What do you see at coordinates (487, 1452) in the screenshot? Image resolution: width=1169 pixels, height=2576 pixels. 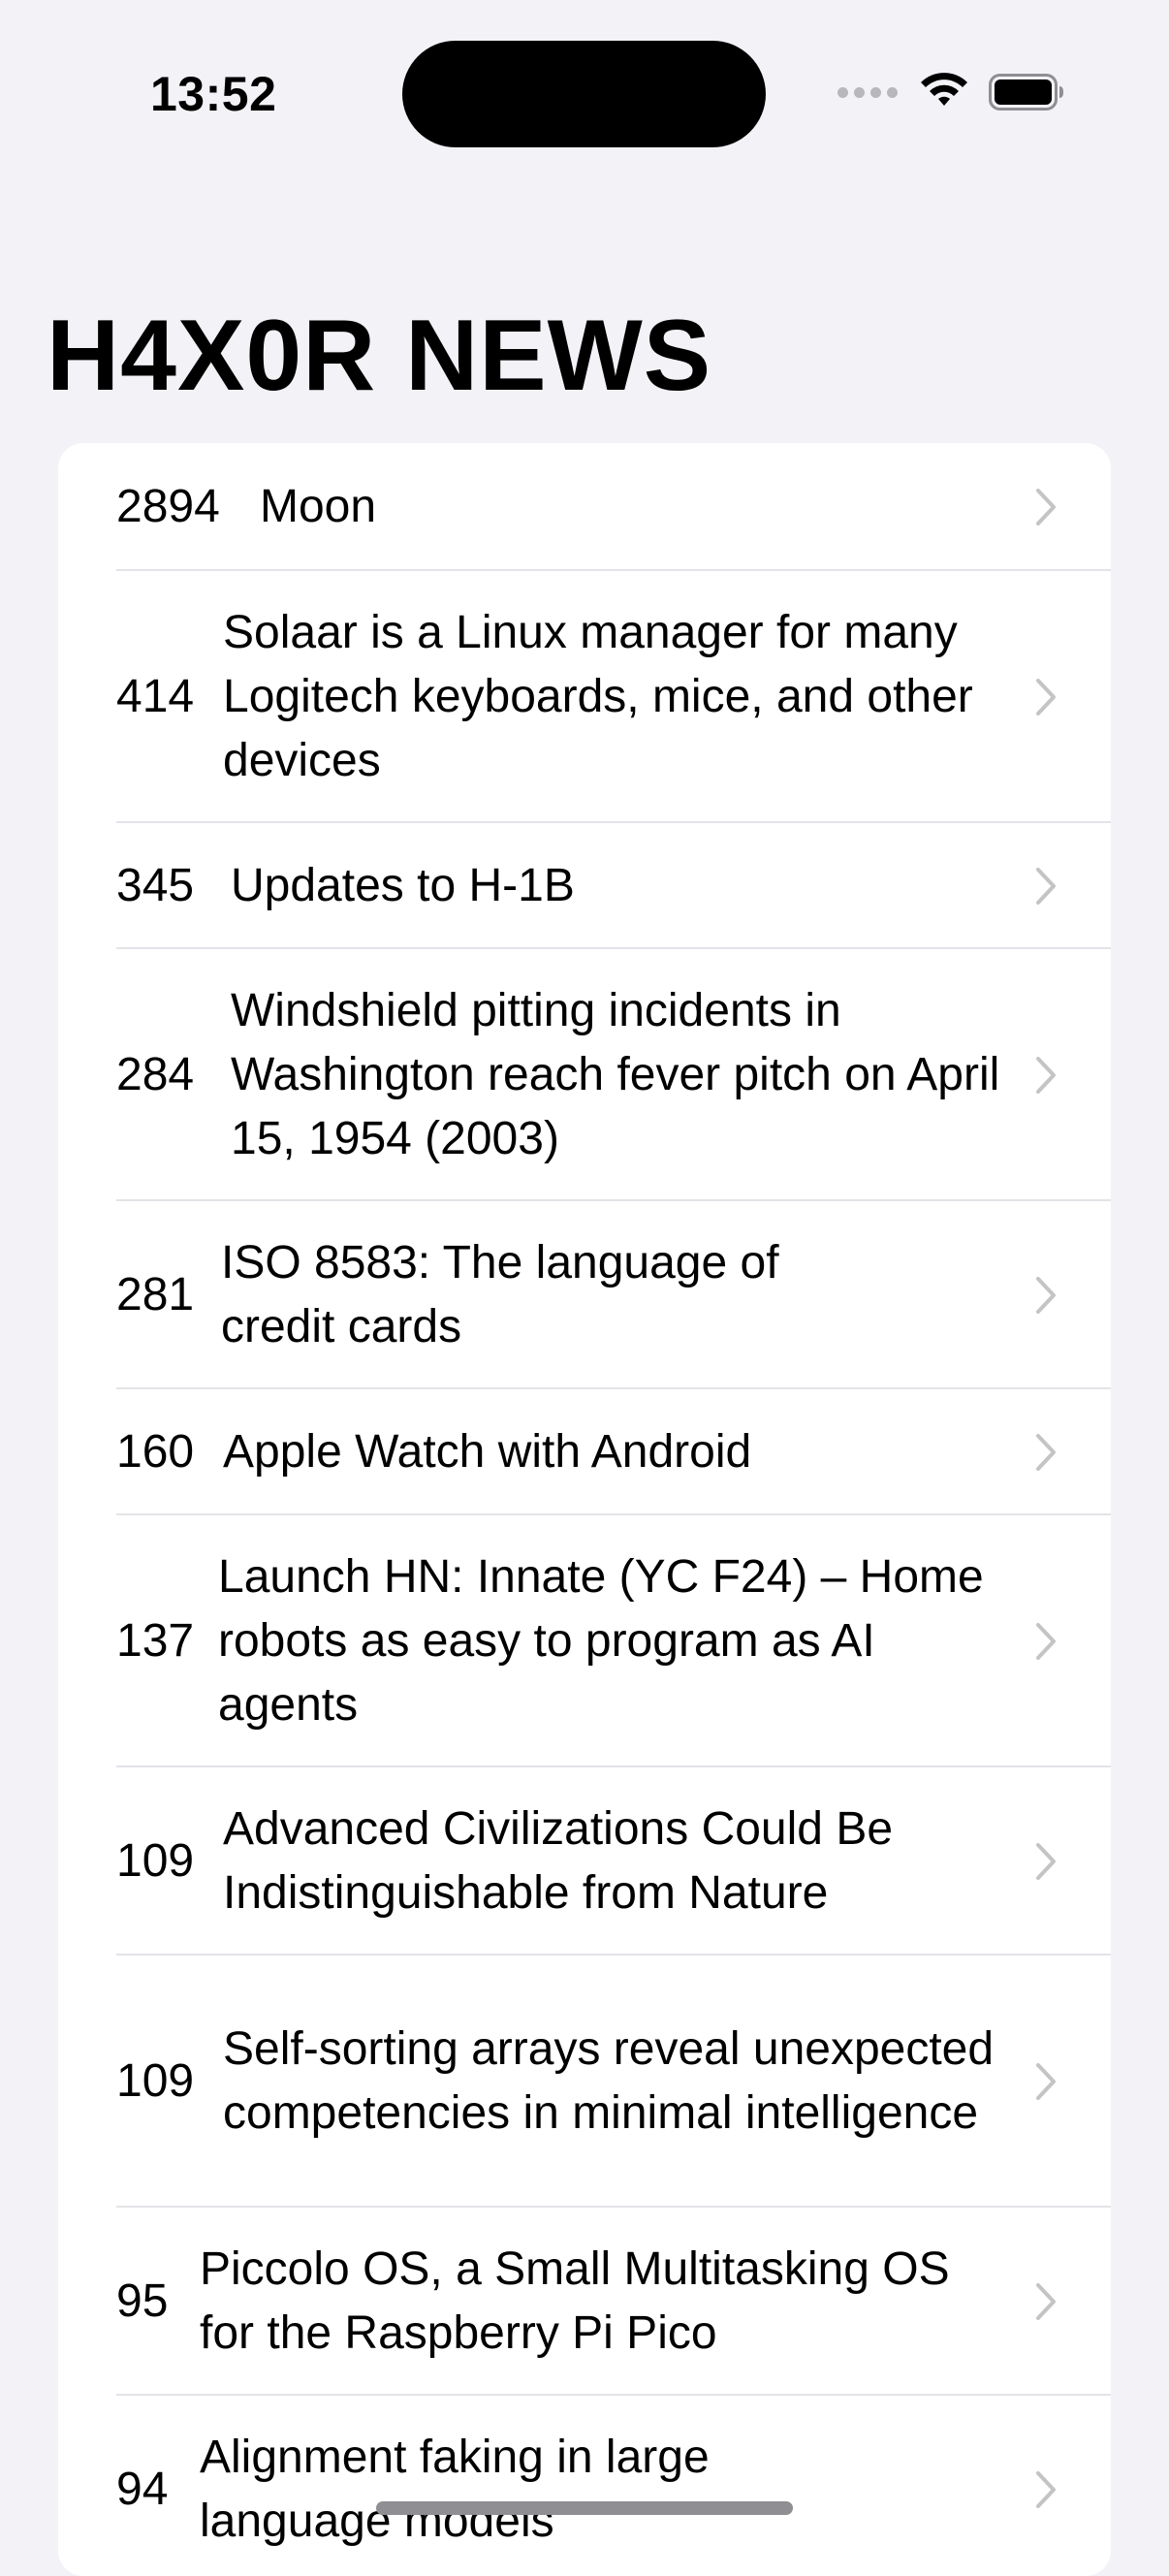 I see `story-title: Apple Watch with Android` at bounding box center [487, 1452].